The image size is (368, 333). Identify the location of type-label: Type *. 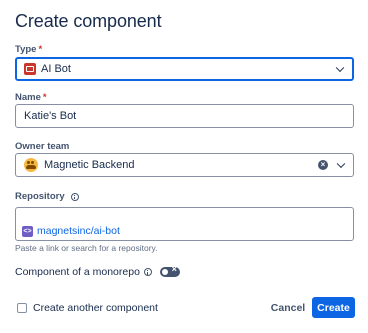
(28, 49).